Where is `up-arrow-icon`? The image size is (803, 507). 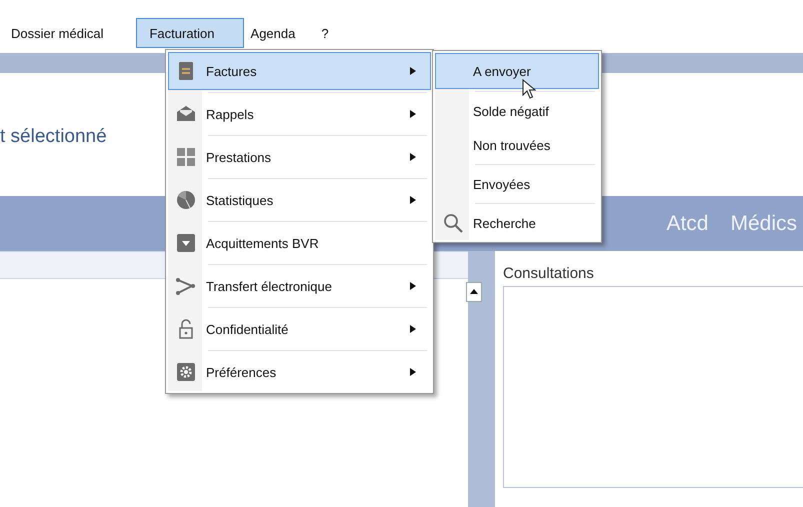
up-arrow-icon is located at coordinates (474, 291).